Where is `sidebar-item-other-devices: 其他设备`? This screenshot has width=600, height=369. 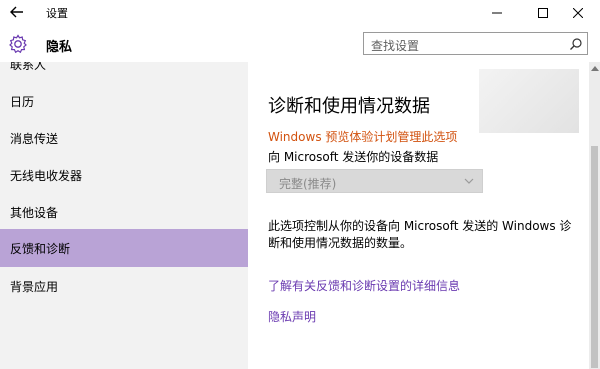 sidebar-item-other-devices: 其他设备 is located at coordinates (124, 212).